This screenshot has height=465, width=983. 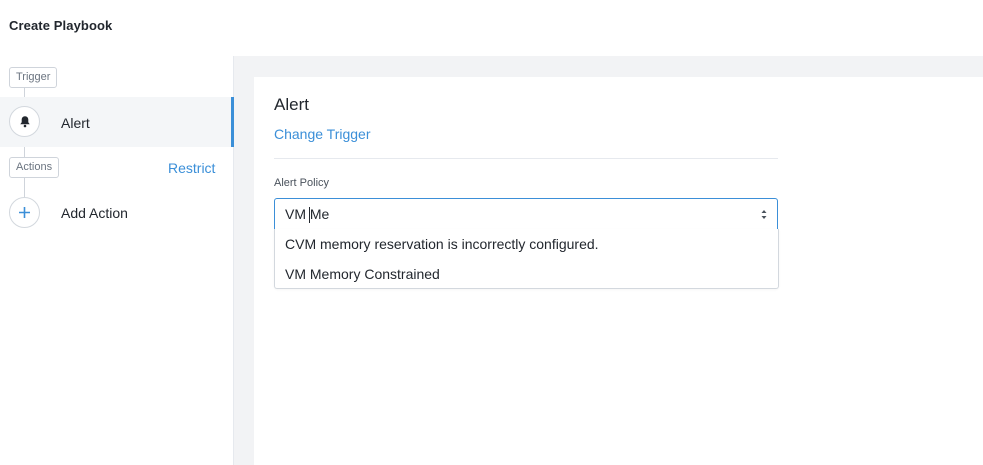 I want to click on alert-policy-label: Alert Policy, so click(x=302, y=183).